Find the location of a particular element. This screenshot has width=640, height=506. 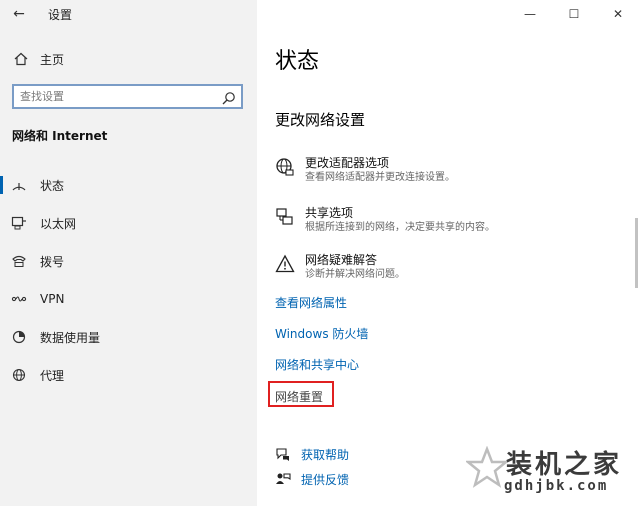

sidebar-item-dialup: 拨号 is located at coordinates (128, 261).